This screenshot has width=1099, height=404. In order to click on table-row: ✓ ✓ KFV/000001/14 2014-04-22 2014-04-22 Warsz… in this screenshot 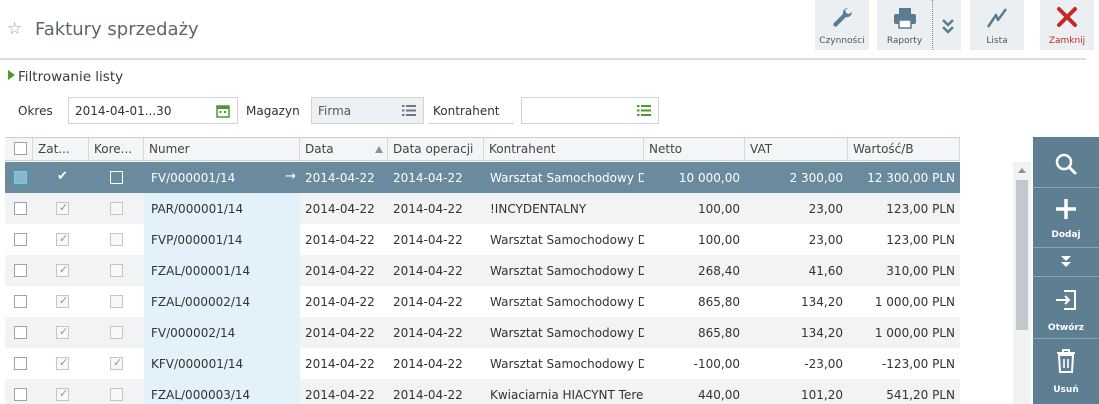, I will do `click(482, 363)`.